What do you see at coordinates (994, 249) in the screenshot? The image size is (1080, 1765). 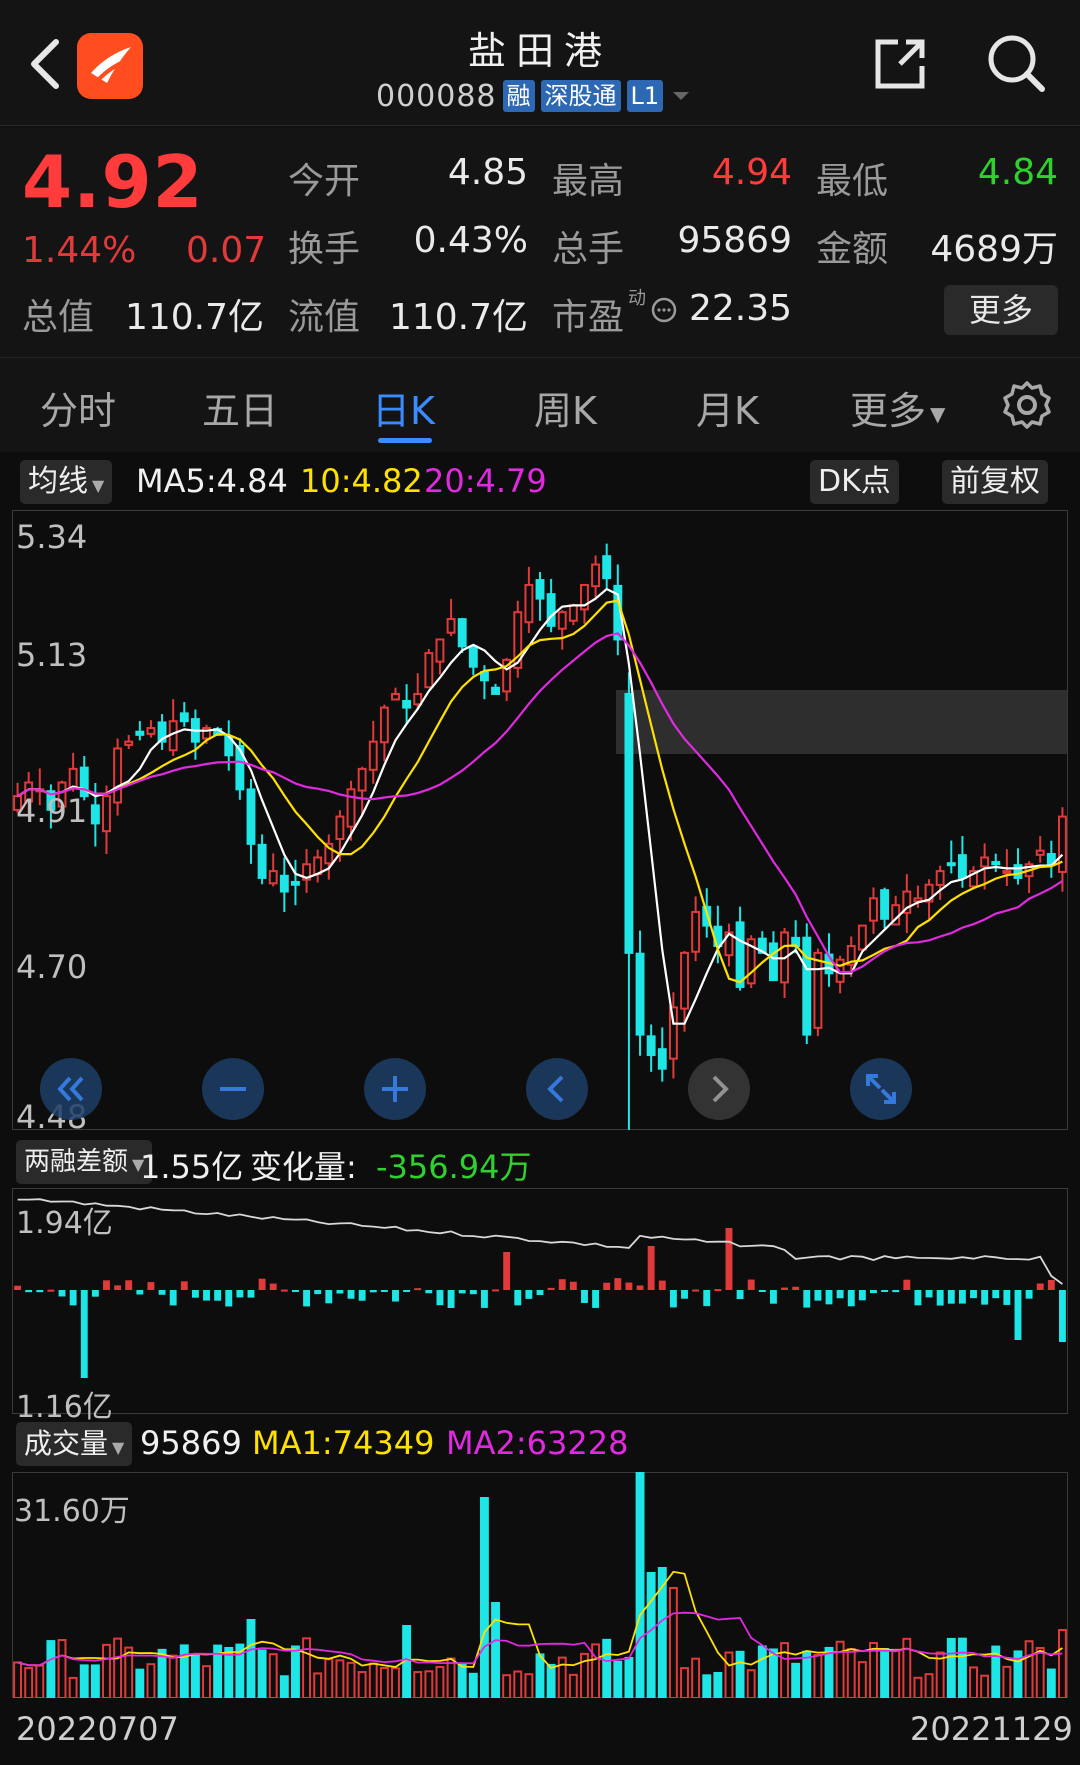 I see `amount-value: 4689万` at bounding box center [994, 249].